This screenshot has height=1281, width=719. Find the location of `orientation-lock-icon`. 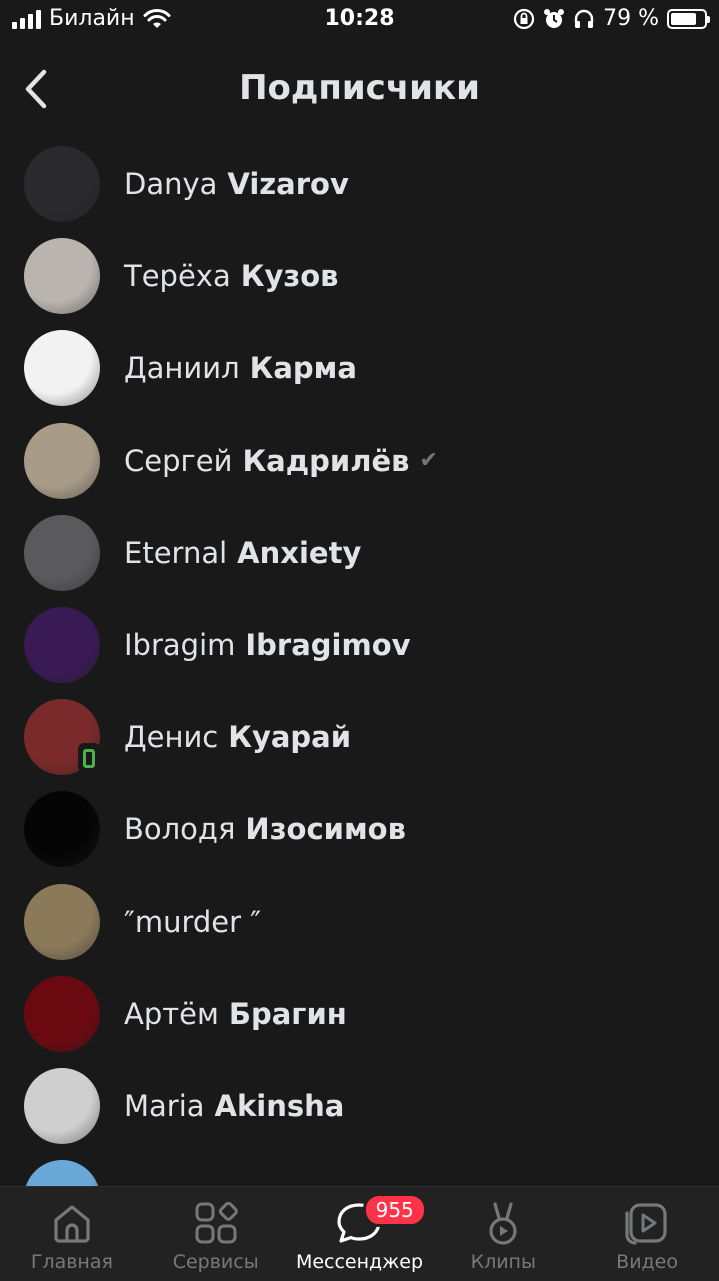

orientation-lock-icon is located at coordinates (524, 18).